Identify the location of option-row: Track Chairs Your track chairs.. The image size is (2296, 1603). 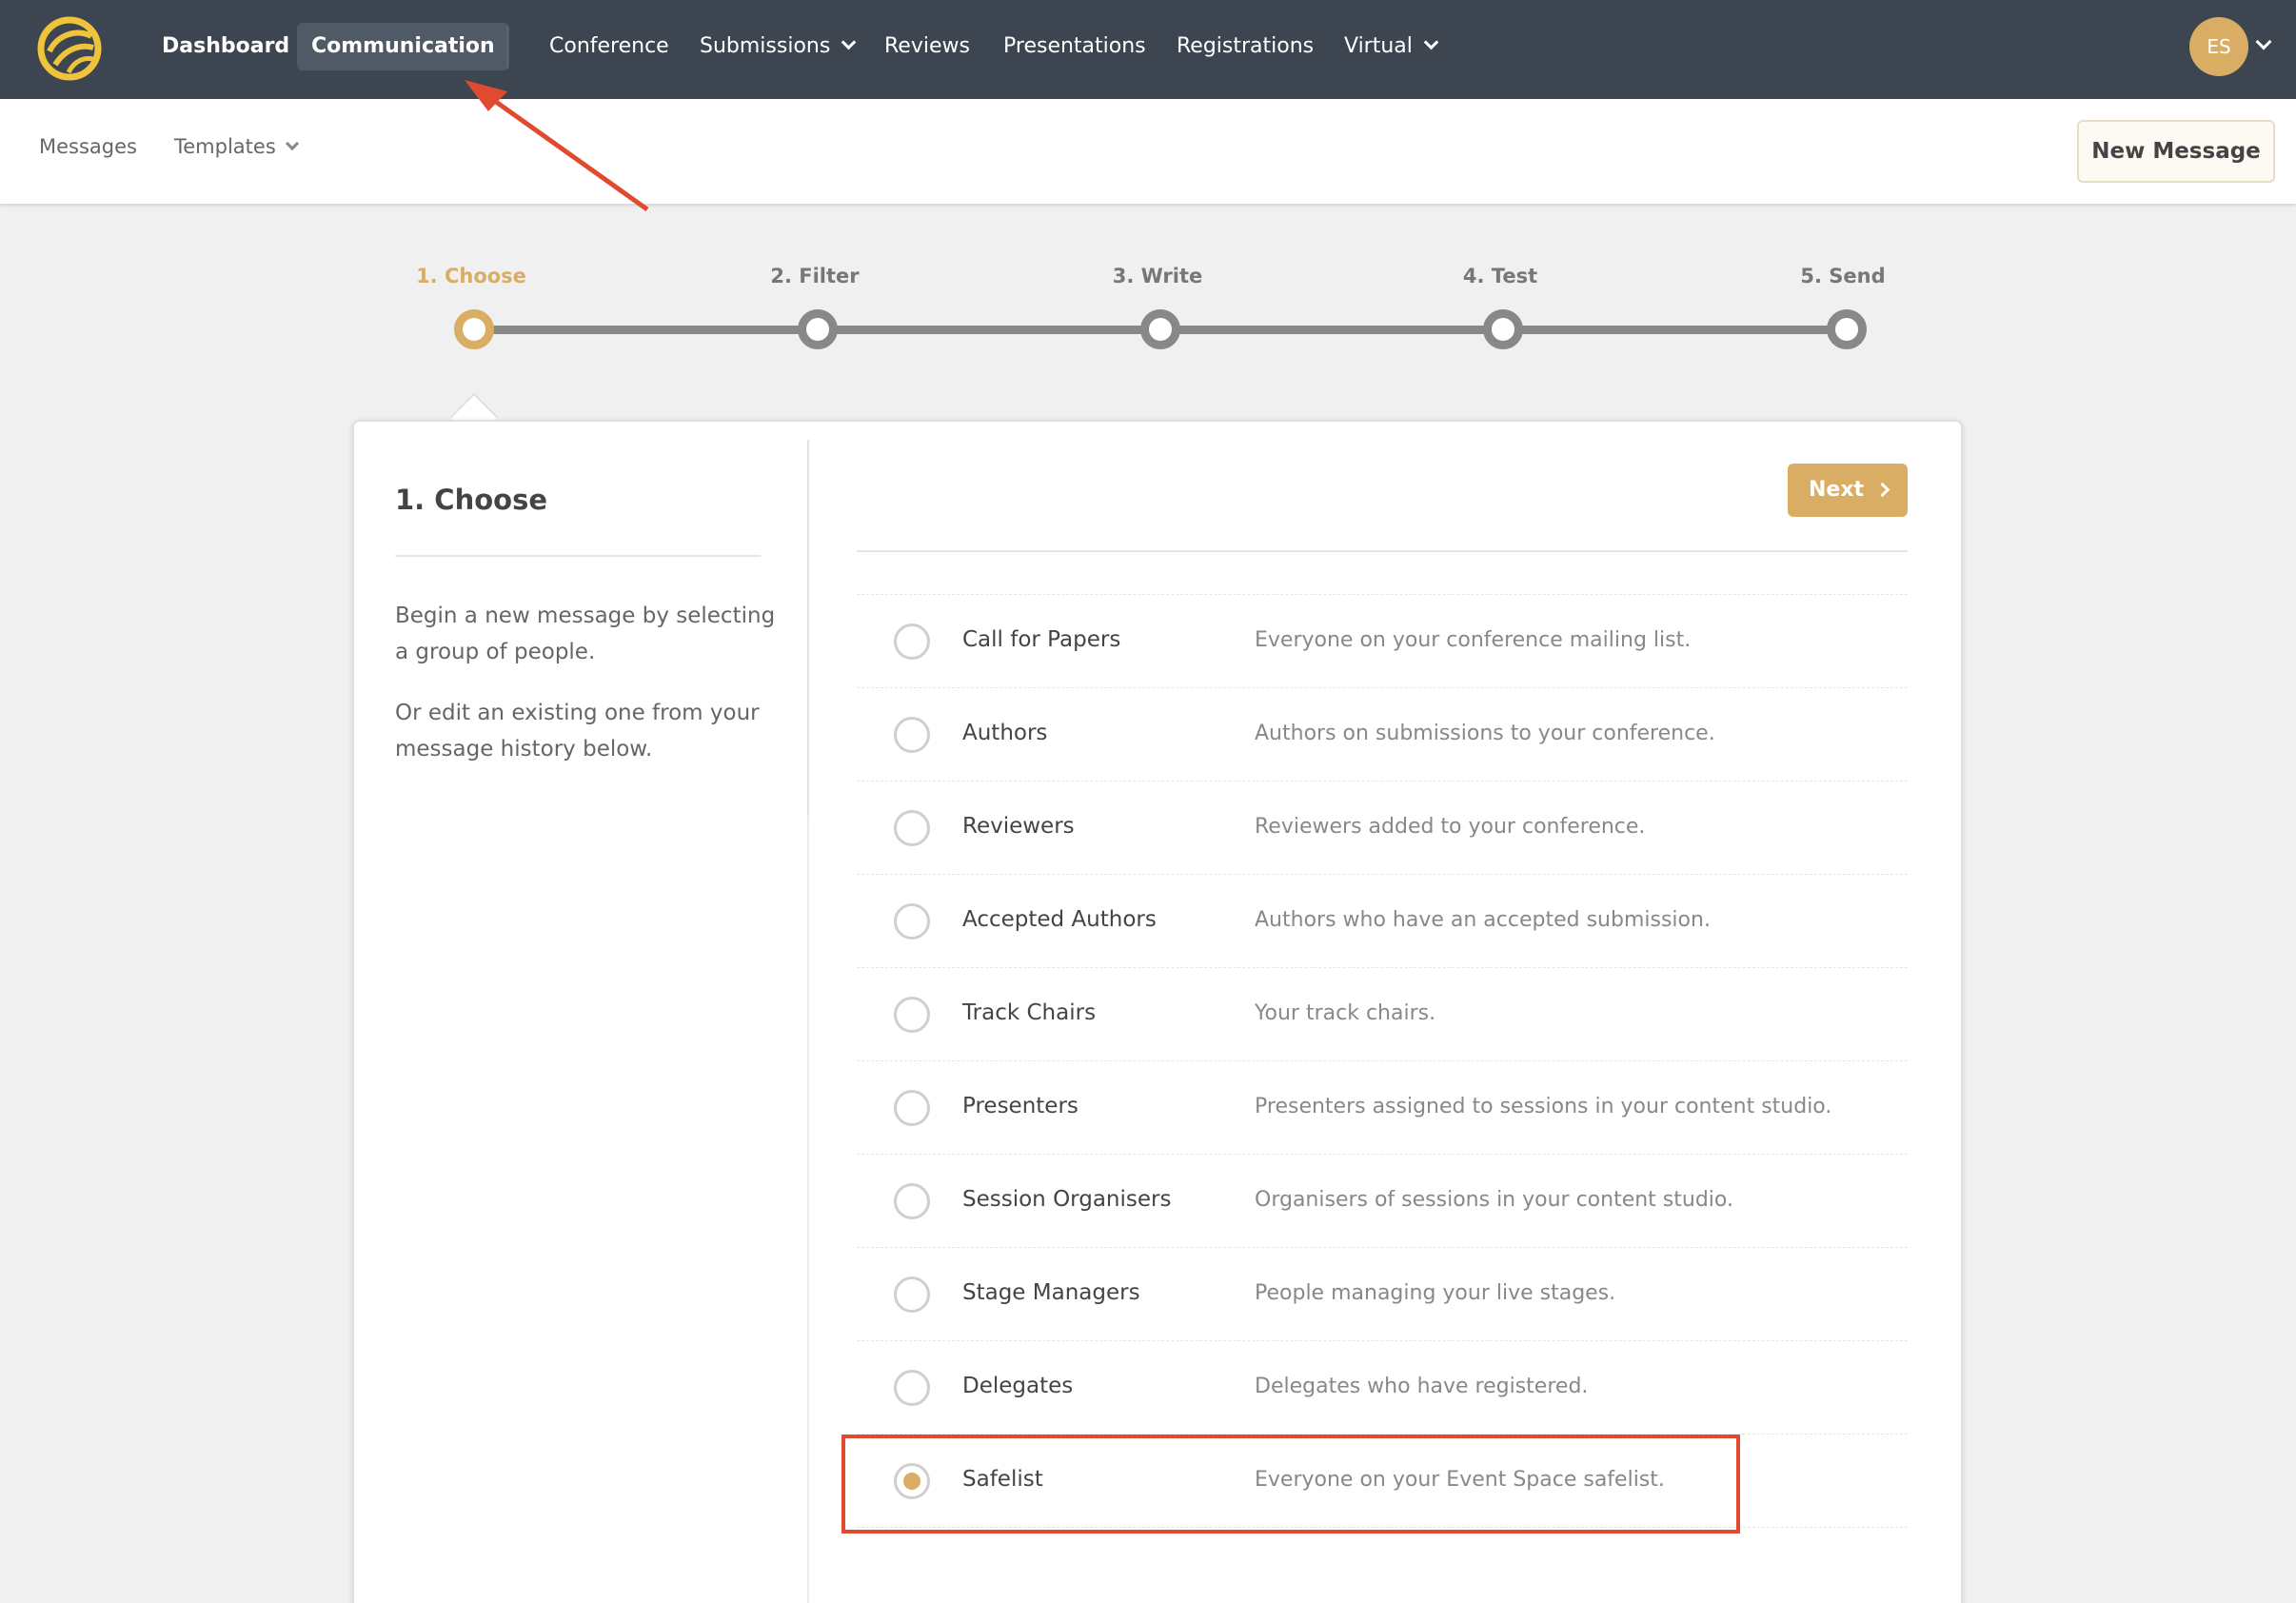
(1382, 1014).